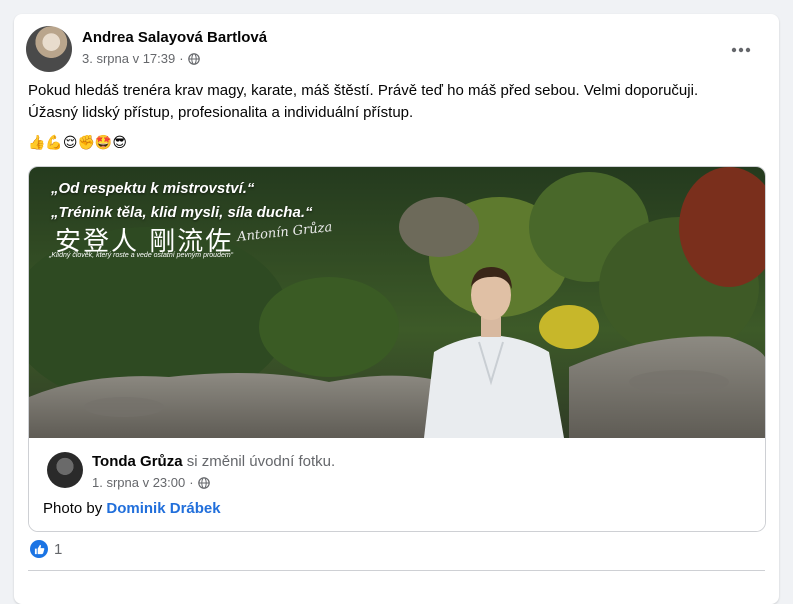  I want to click on shared-author-line: Tonda Grůza si změnil úvodní fotku., so click(213, 461).